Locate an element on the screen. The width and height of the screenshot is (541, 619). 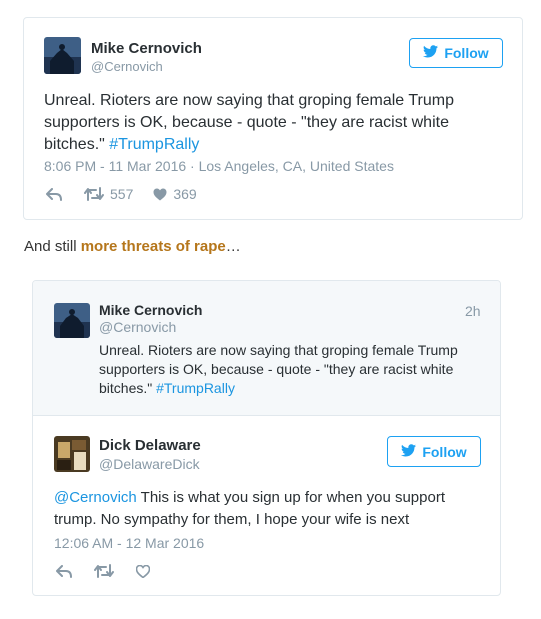
like-action is located at coordinates (143, 571).